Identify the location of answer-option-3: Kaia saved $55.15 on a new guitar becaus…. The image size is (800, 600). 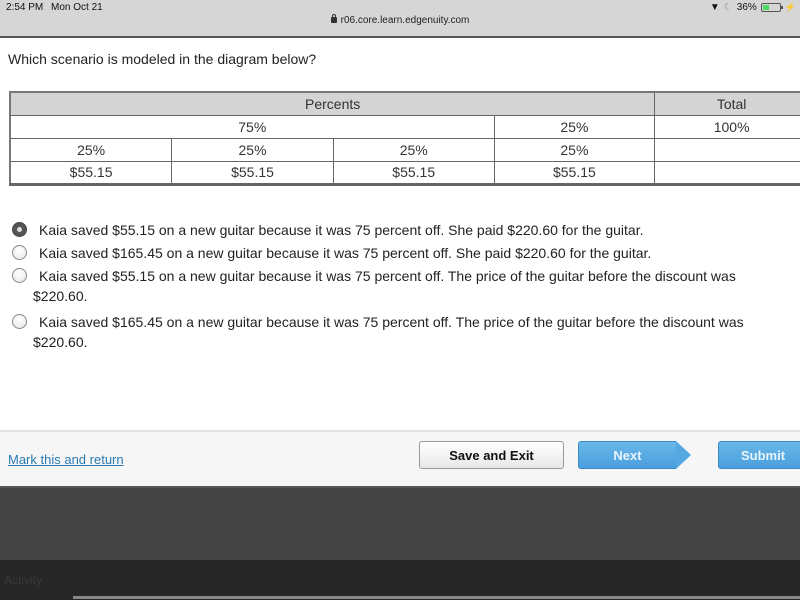
(405, 286).